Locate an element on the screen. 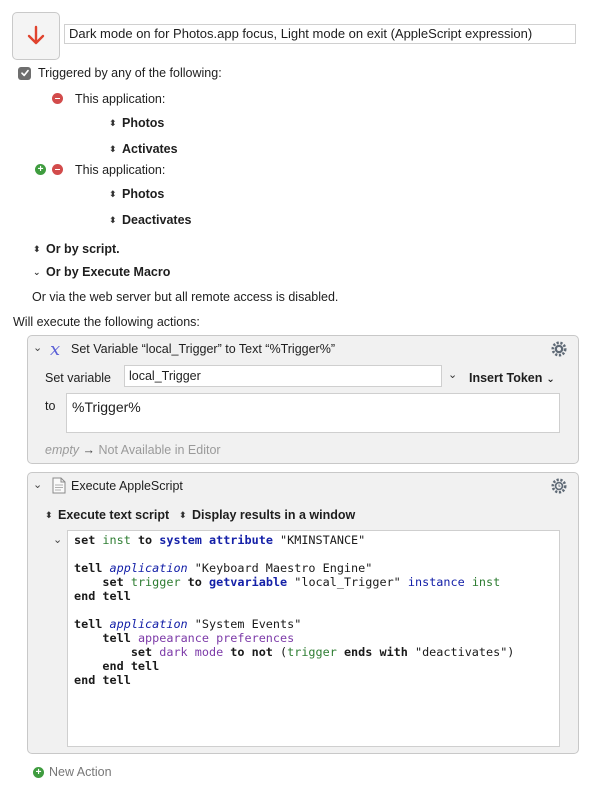  triggers-header: Triggered by any of the following: is located at coordinates (120, 73).